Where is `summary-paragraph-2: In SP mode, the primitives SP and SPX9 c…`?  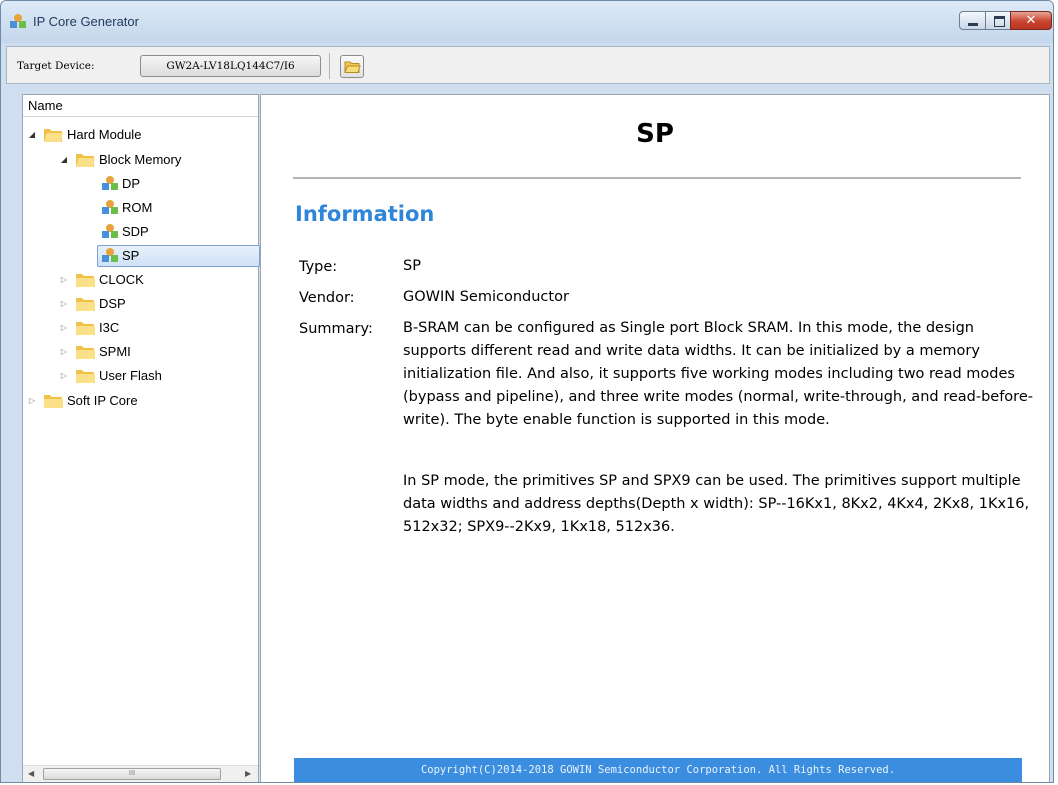
summary-paragraph-2: In SP mode, the primitives SP and SPX9 c… is located at coordinates (716, 504).